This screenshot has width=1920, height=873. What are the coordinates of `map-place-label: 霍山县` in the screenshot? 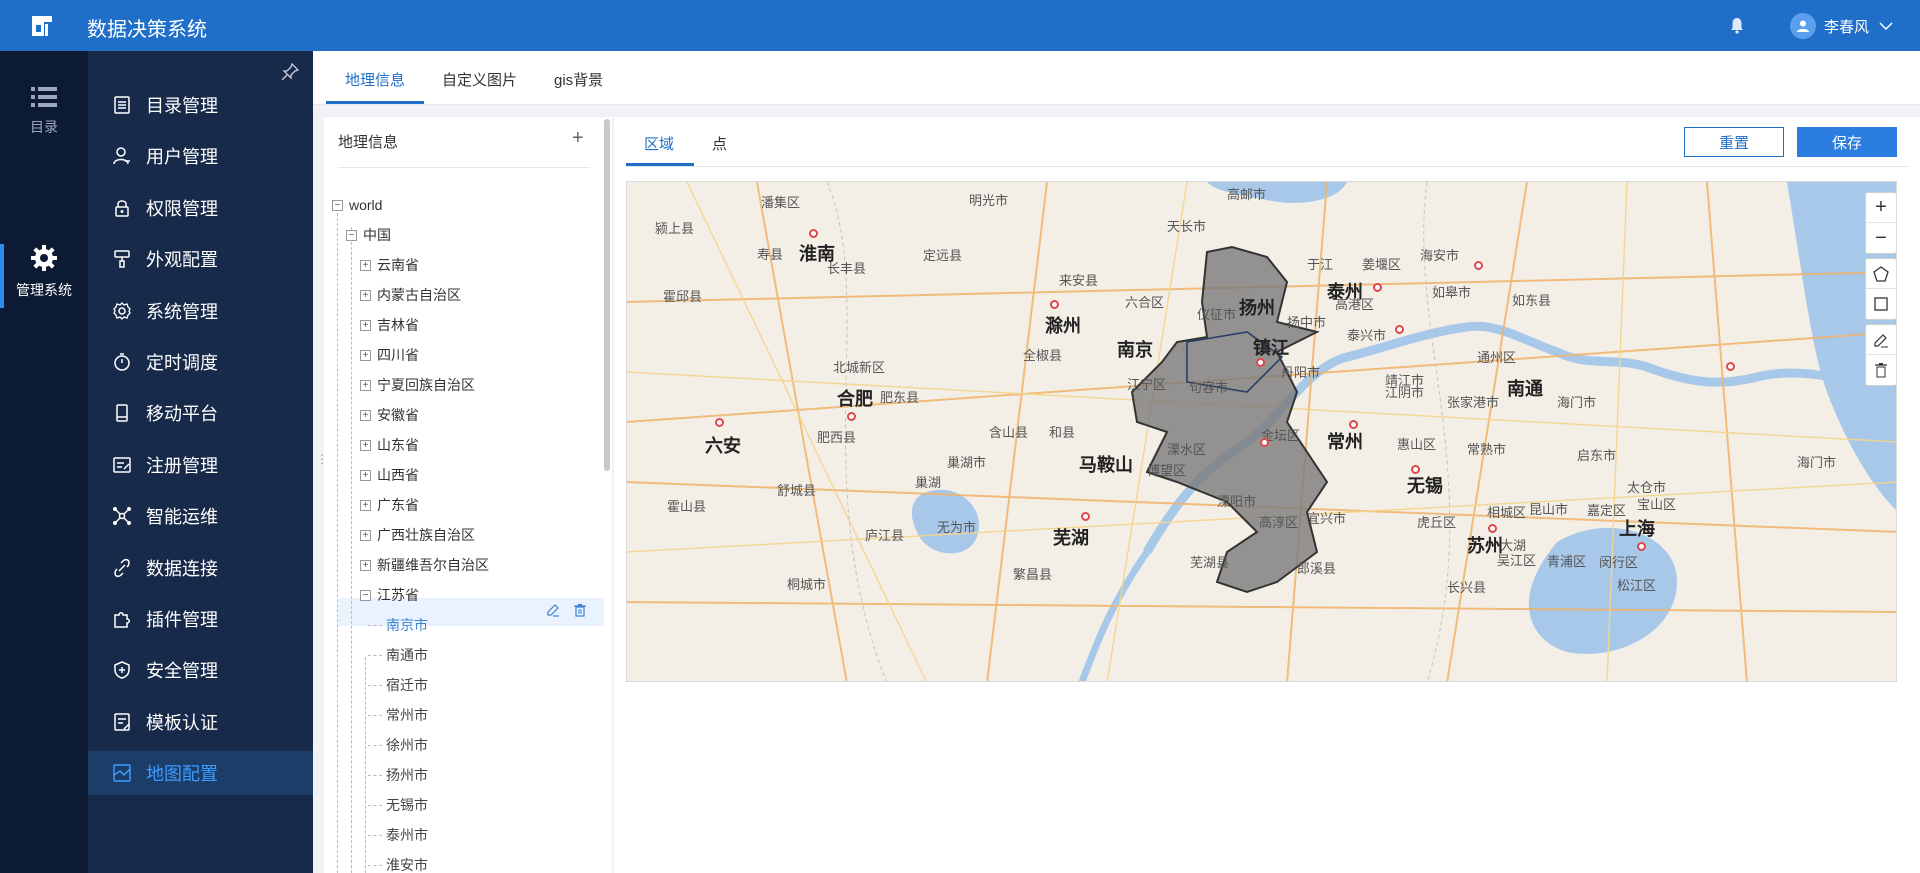 It's located at (687, 506).